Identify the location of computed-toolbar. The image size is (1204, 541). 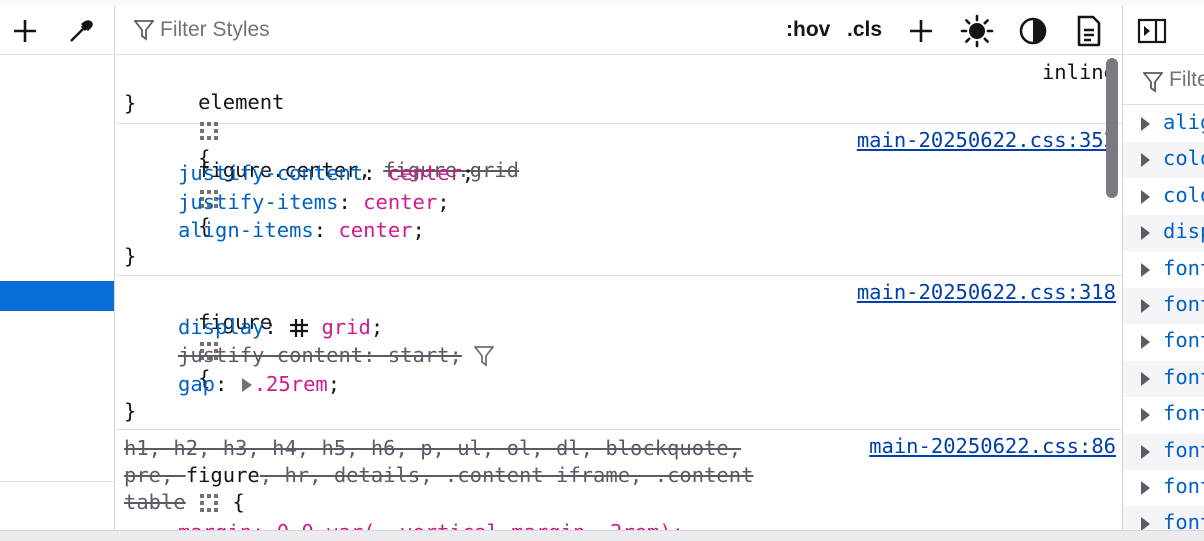
(1163, 30).